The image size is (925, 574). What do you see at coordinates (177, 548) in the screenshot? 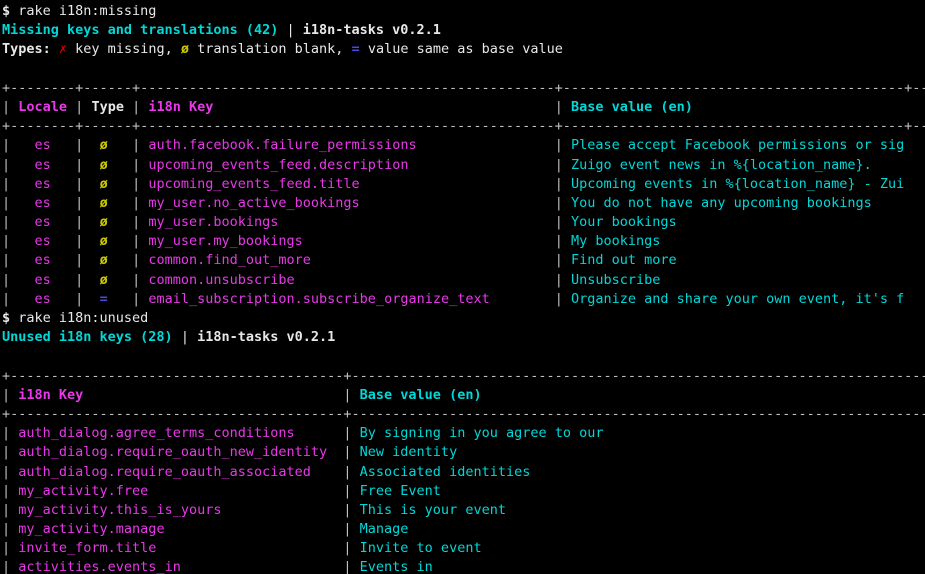
I see `cell-i18n-key: invite_form.title` at bounding box center [177, 548].